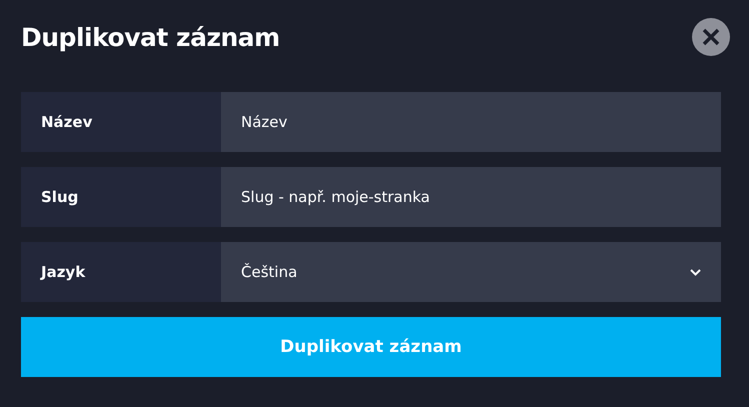 The height and width of the screenshot is (407, 749). Describe the element at coordinates (695, 272) in the screenshot. I see `chevron-down-icon` at that location.